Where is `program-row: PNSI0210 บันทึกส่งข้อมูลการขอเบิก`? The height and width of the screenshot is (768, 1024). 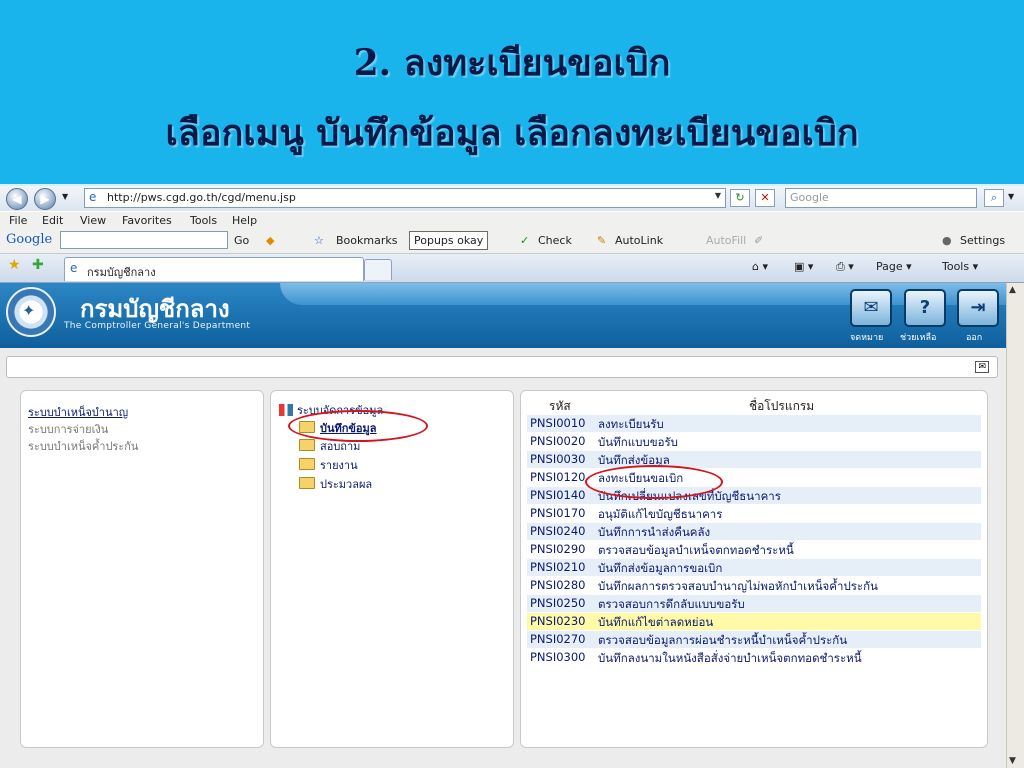 program-row: PNSI0210 บันทึกส่งข้อมูลการขอเบิก is located at coordinates (754, 567).